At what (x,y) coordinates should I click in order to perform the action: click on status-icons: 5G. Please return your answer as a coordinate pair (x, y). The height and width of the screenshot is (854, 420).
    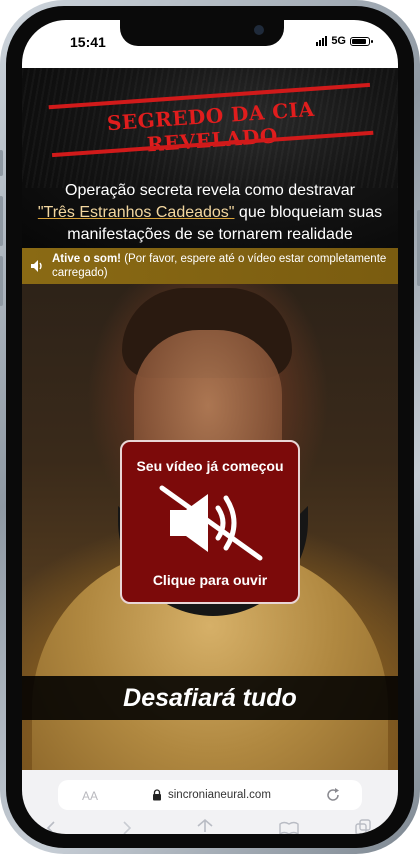
    Looking at the image, I should click on (344, 41).